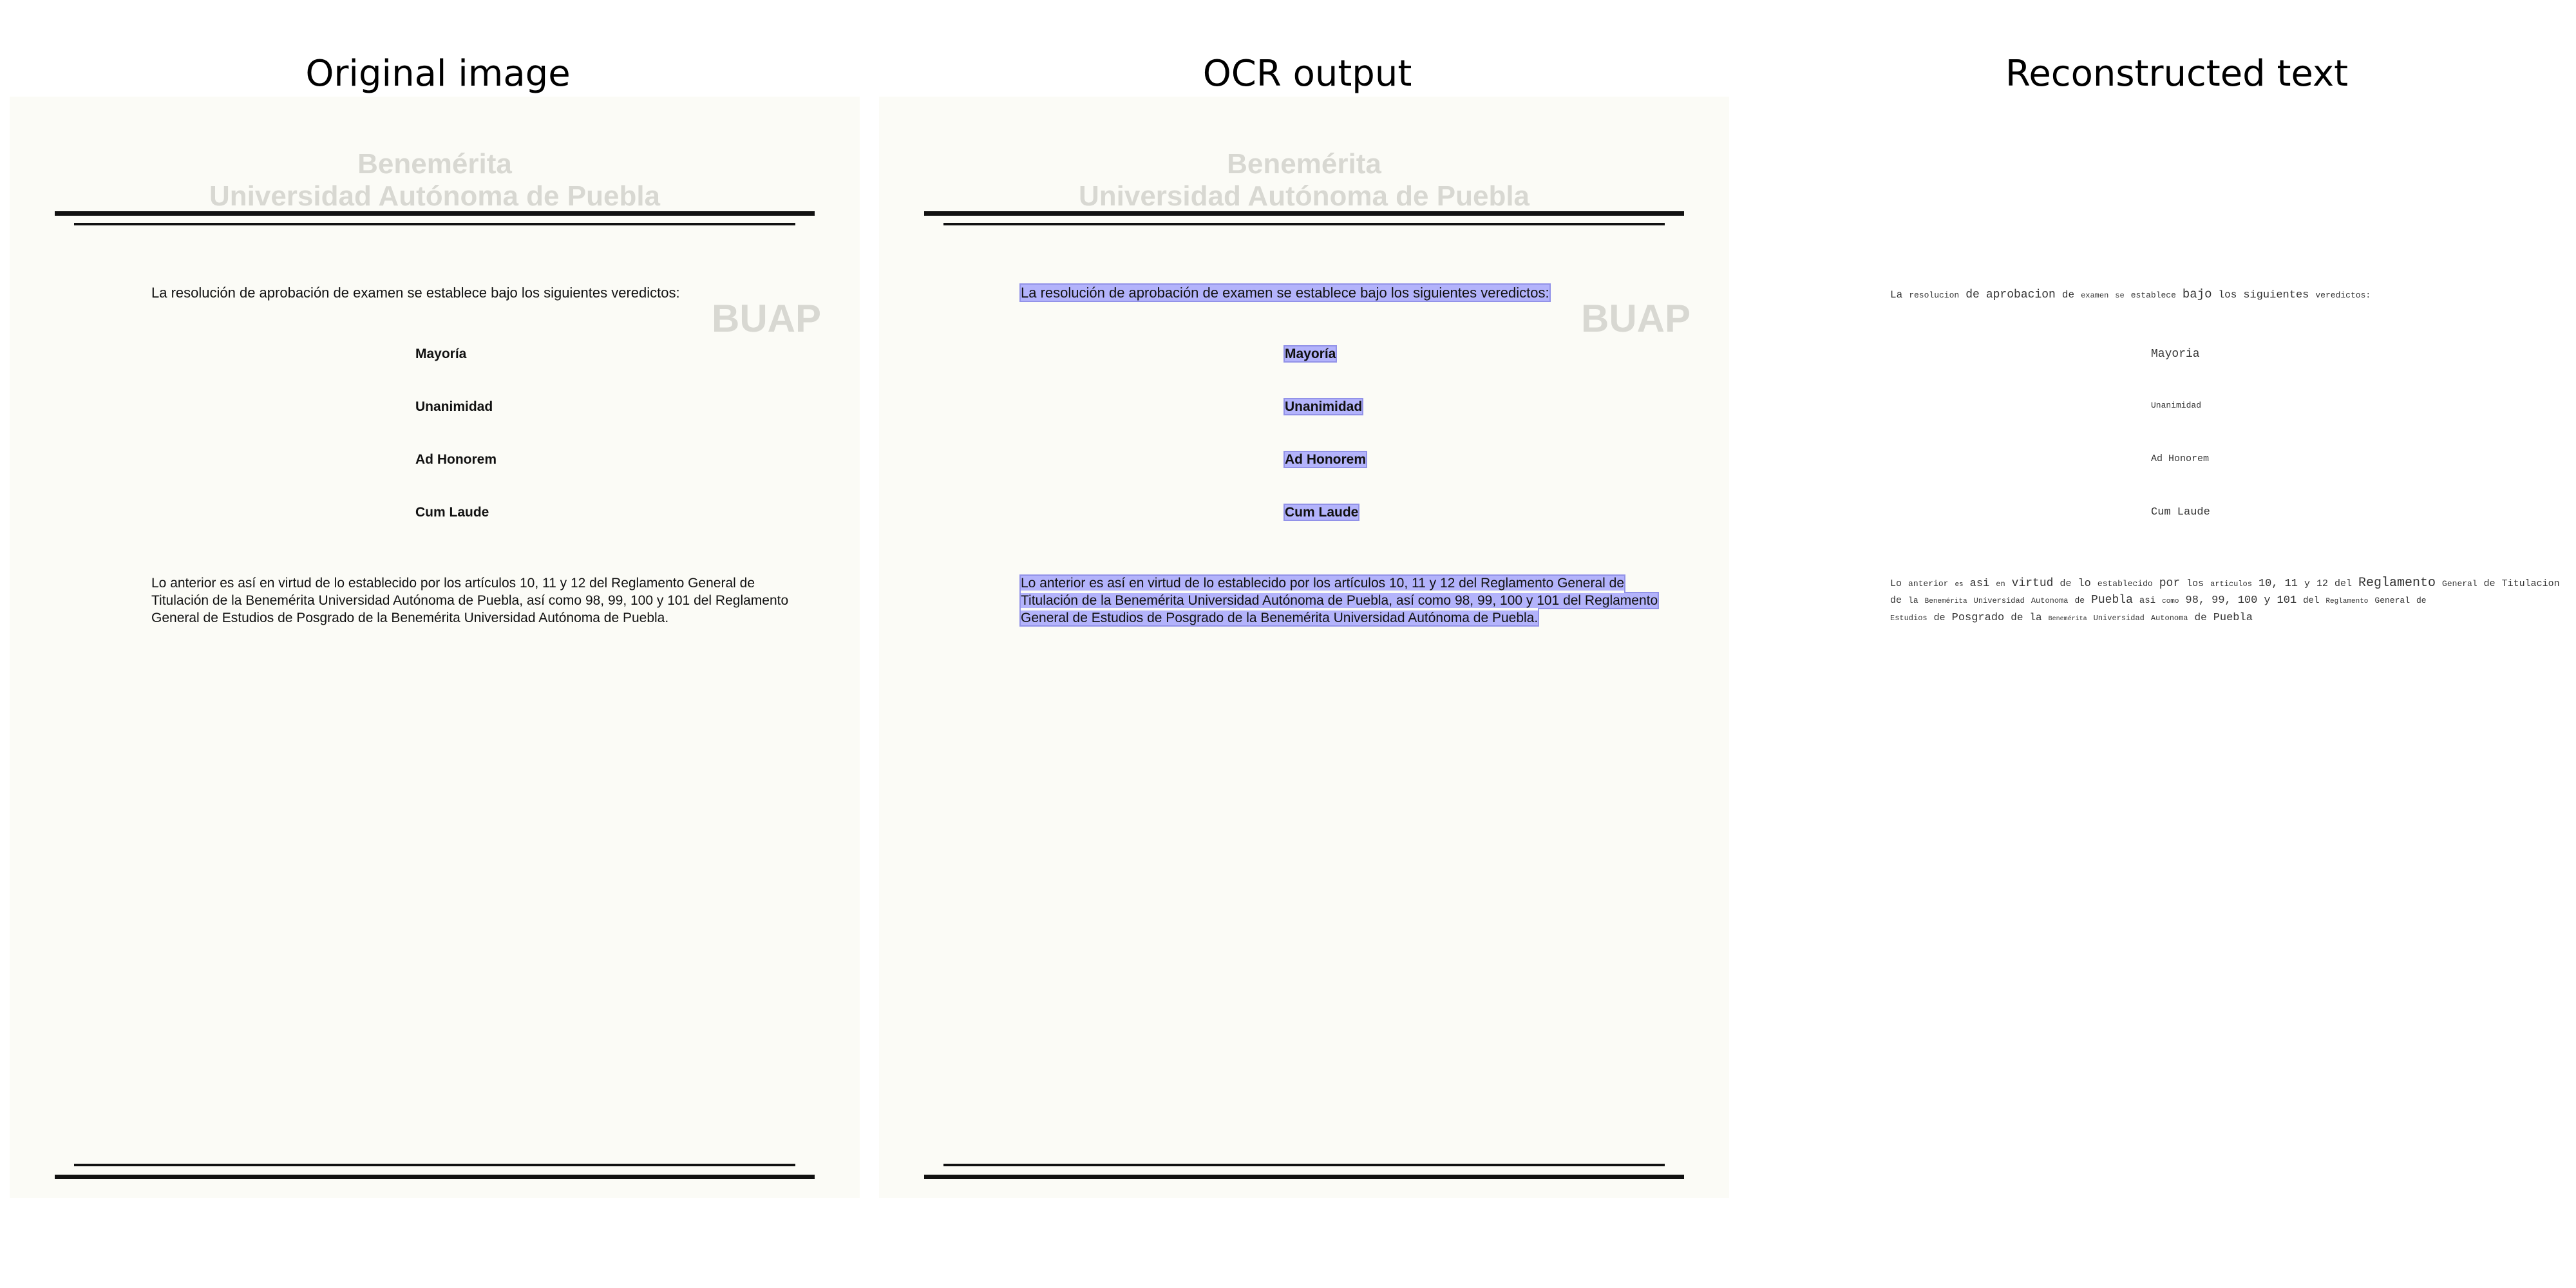 The height and width of the screenshot is (1288, 2576). What do you see at coordinates (452, 512) in the screenshot?
I see `verdict-cum-laude: Cum Laude` at bounding box center [452, 512].